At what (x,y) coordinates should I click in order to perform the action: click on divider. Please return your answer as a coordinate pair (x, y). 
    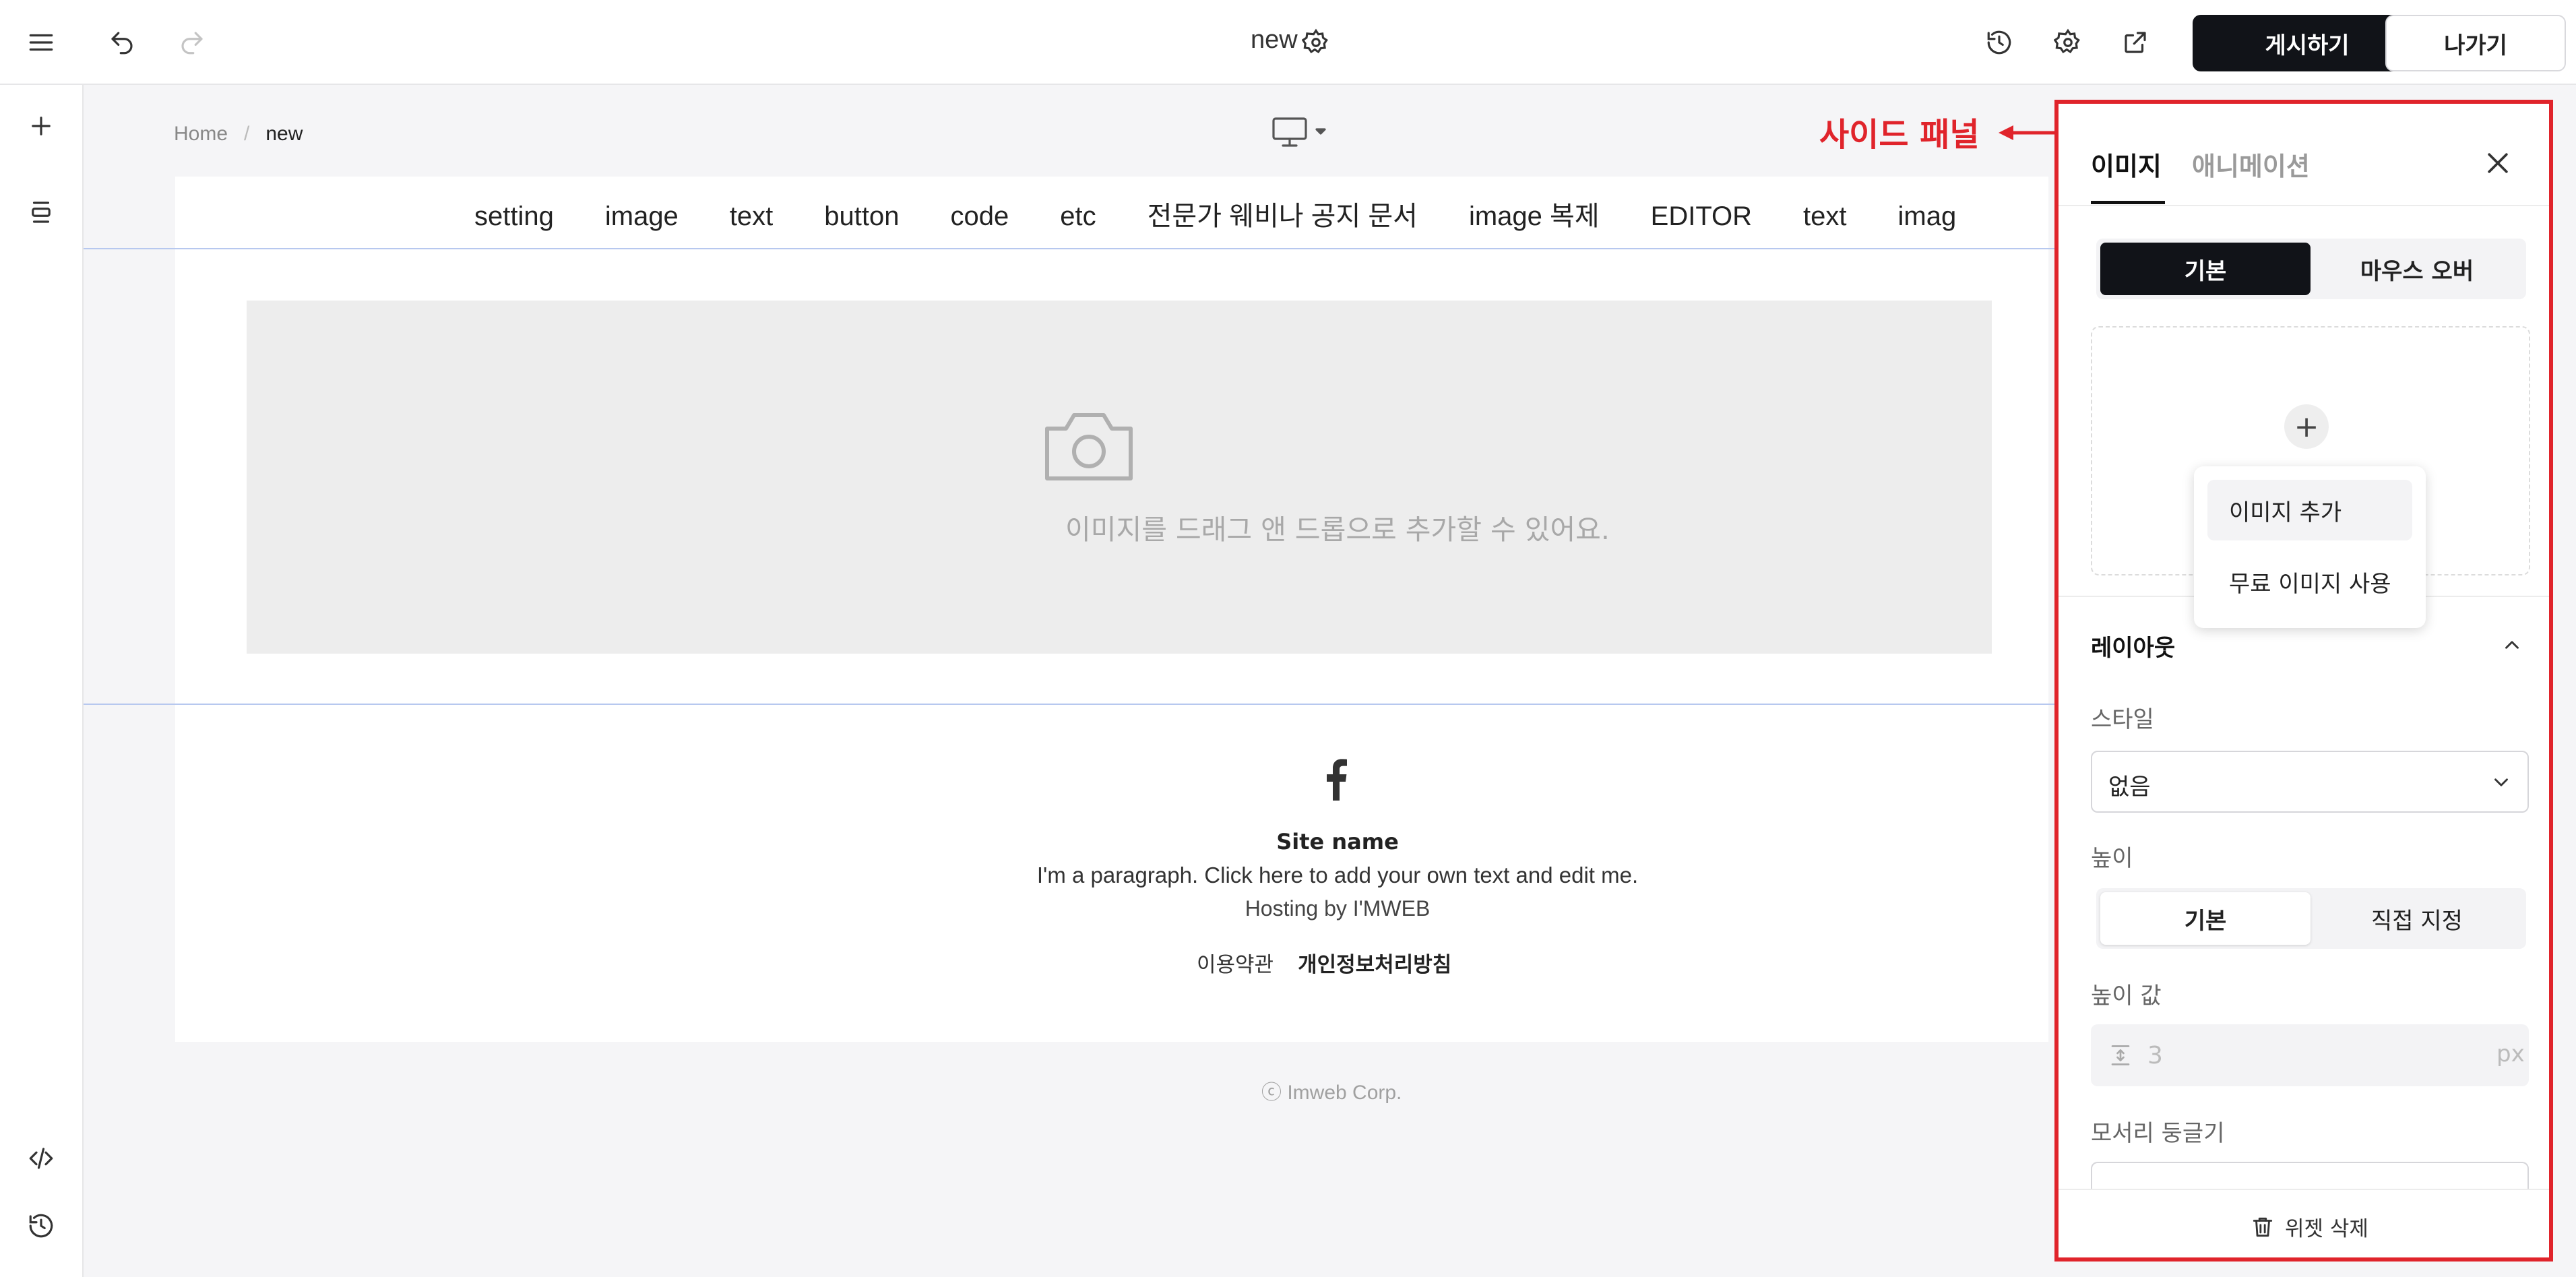
    Looking at the image, I should click on (2304, 205).